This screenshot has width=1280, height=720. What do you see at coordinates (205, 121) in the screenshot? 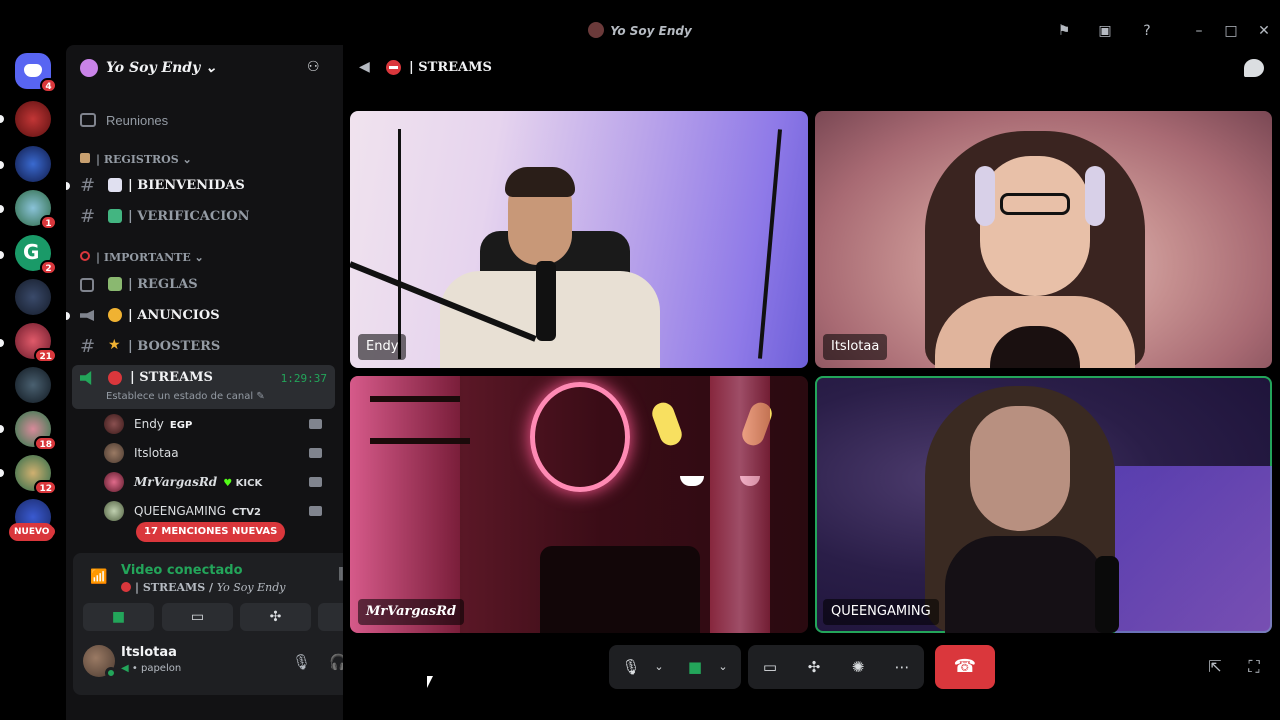
I see `channel-reuniones: Reuniones` at bounding box center [205, 121].